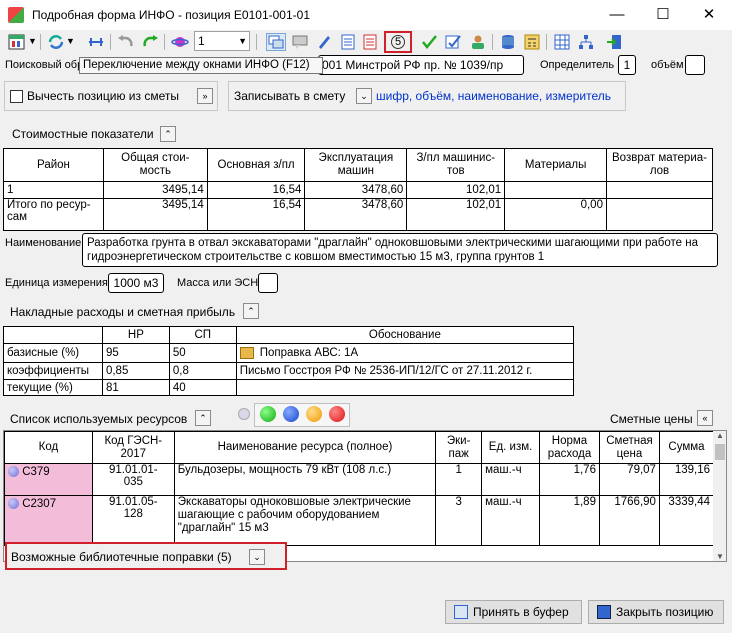 This screenshot has width=732, height=633. Describe the element at coordinates (56, 42) in the screenshot. I see `refresh-icon` at that location.